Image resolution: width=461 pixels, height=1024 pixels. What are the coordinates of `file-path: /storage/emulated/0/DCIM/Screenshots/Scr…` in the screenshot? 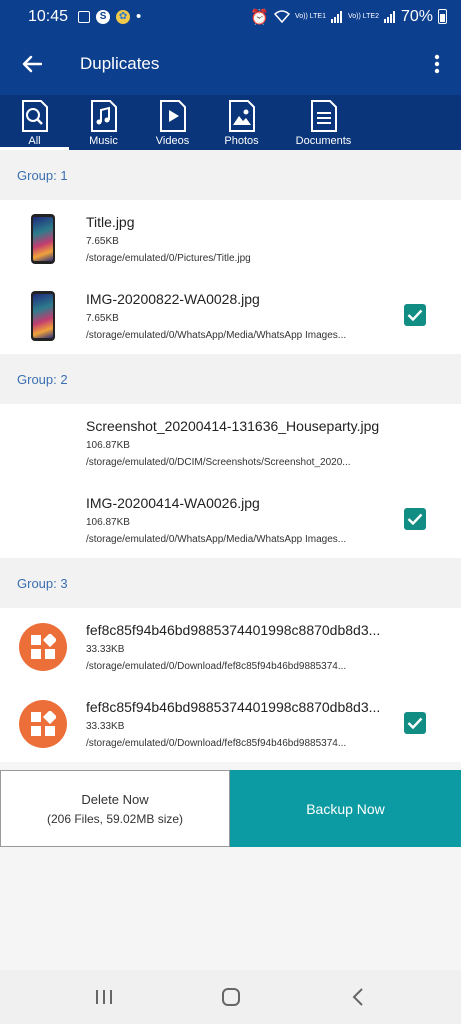 It's located at (218, 462).